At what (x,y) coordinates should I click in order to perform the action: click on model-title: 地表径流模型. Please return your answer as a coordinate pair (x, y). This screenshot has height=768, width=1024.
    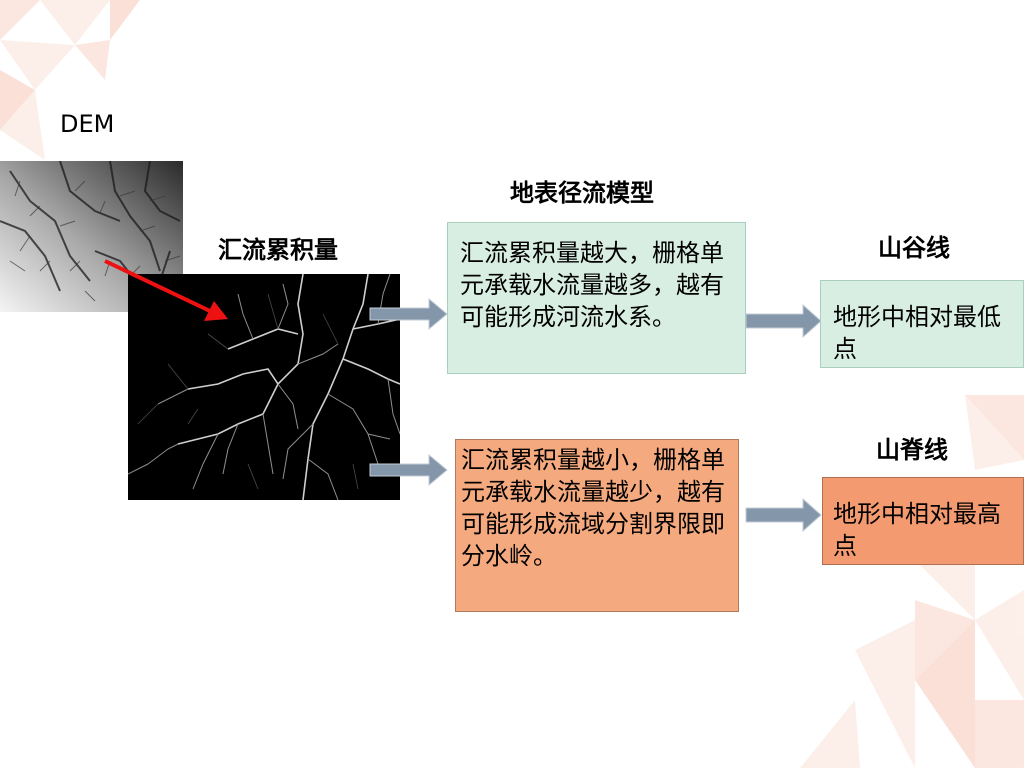
    Looking at the image, I should click on (582, 193).